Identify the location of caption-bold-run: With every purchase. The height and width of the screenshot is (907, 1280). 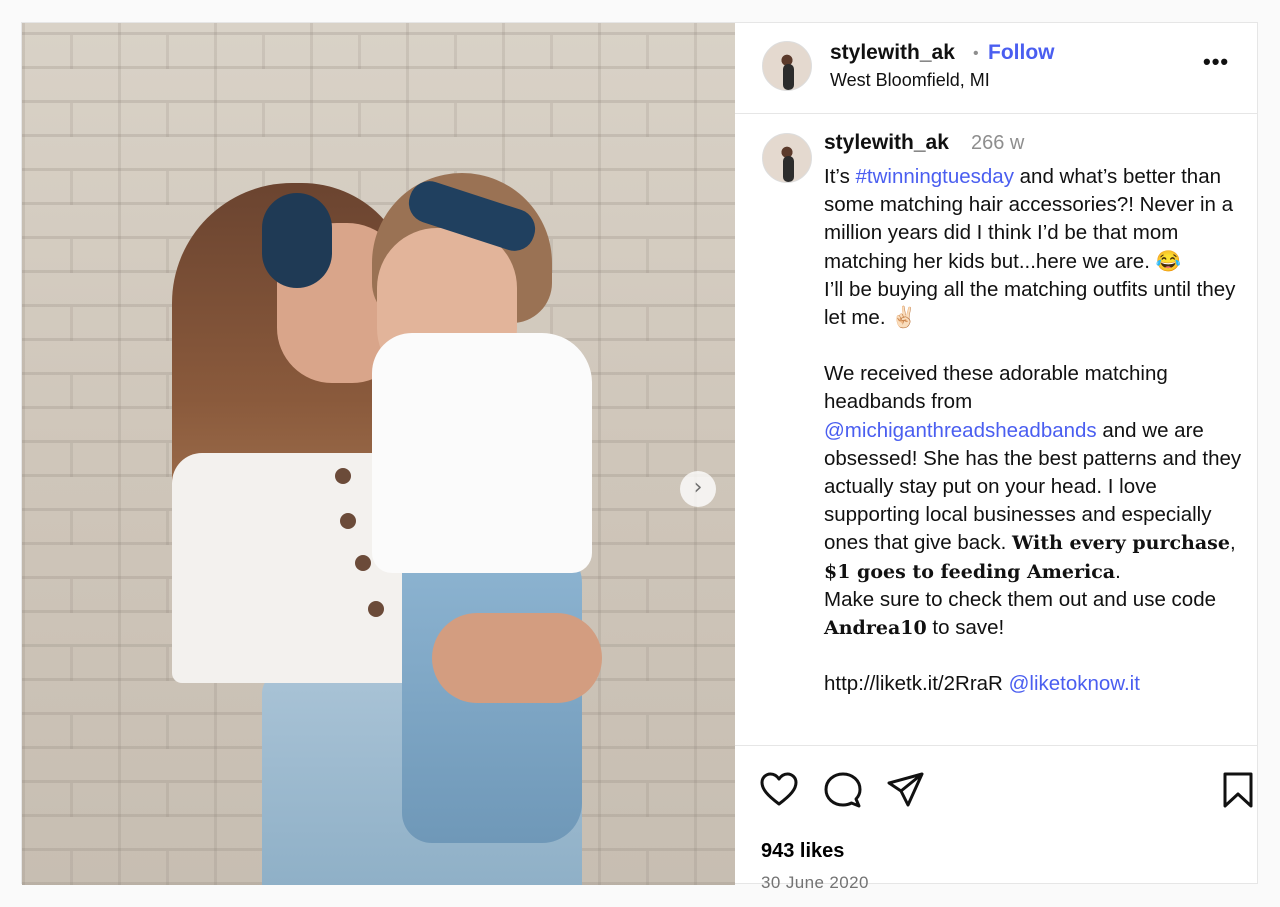
(1121, 543).